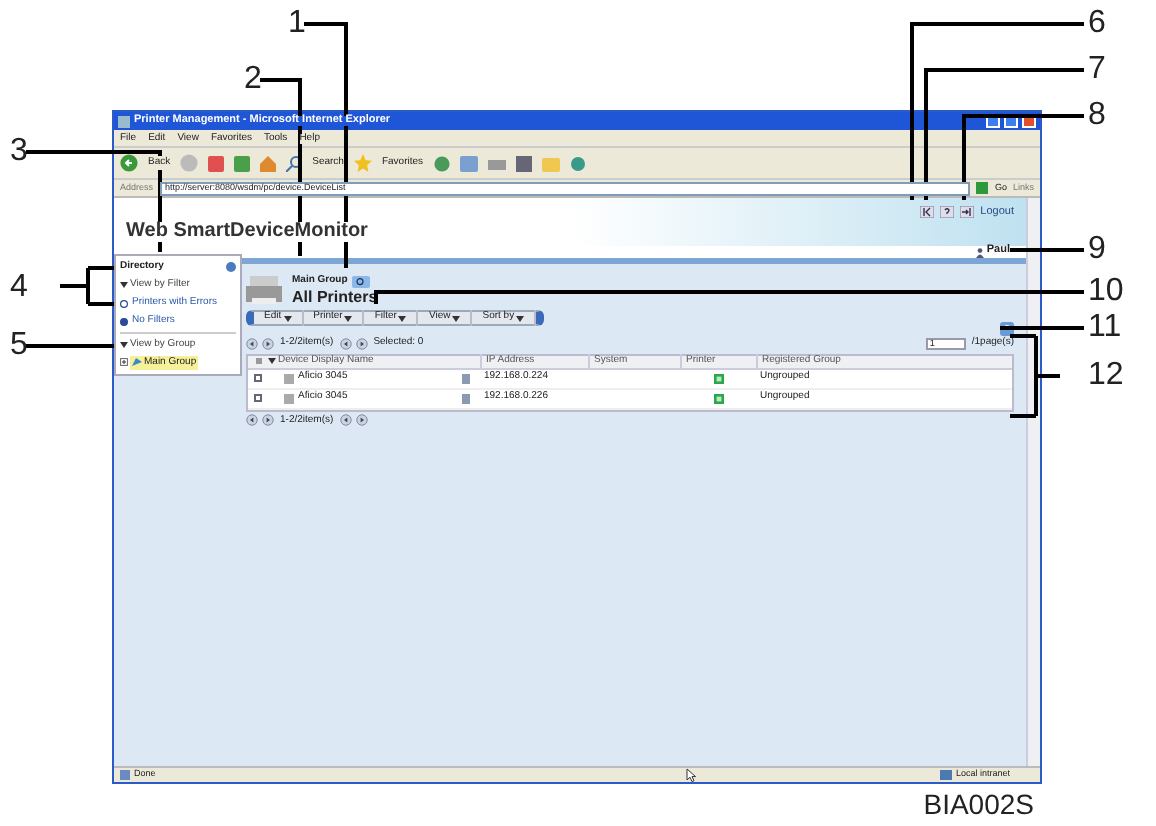  What do you see at coordinates (253, 80) in the screenshot?
I see `callout-number: 2` at bounding box center [253, 80].